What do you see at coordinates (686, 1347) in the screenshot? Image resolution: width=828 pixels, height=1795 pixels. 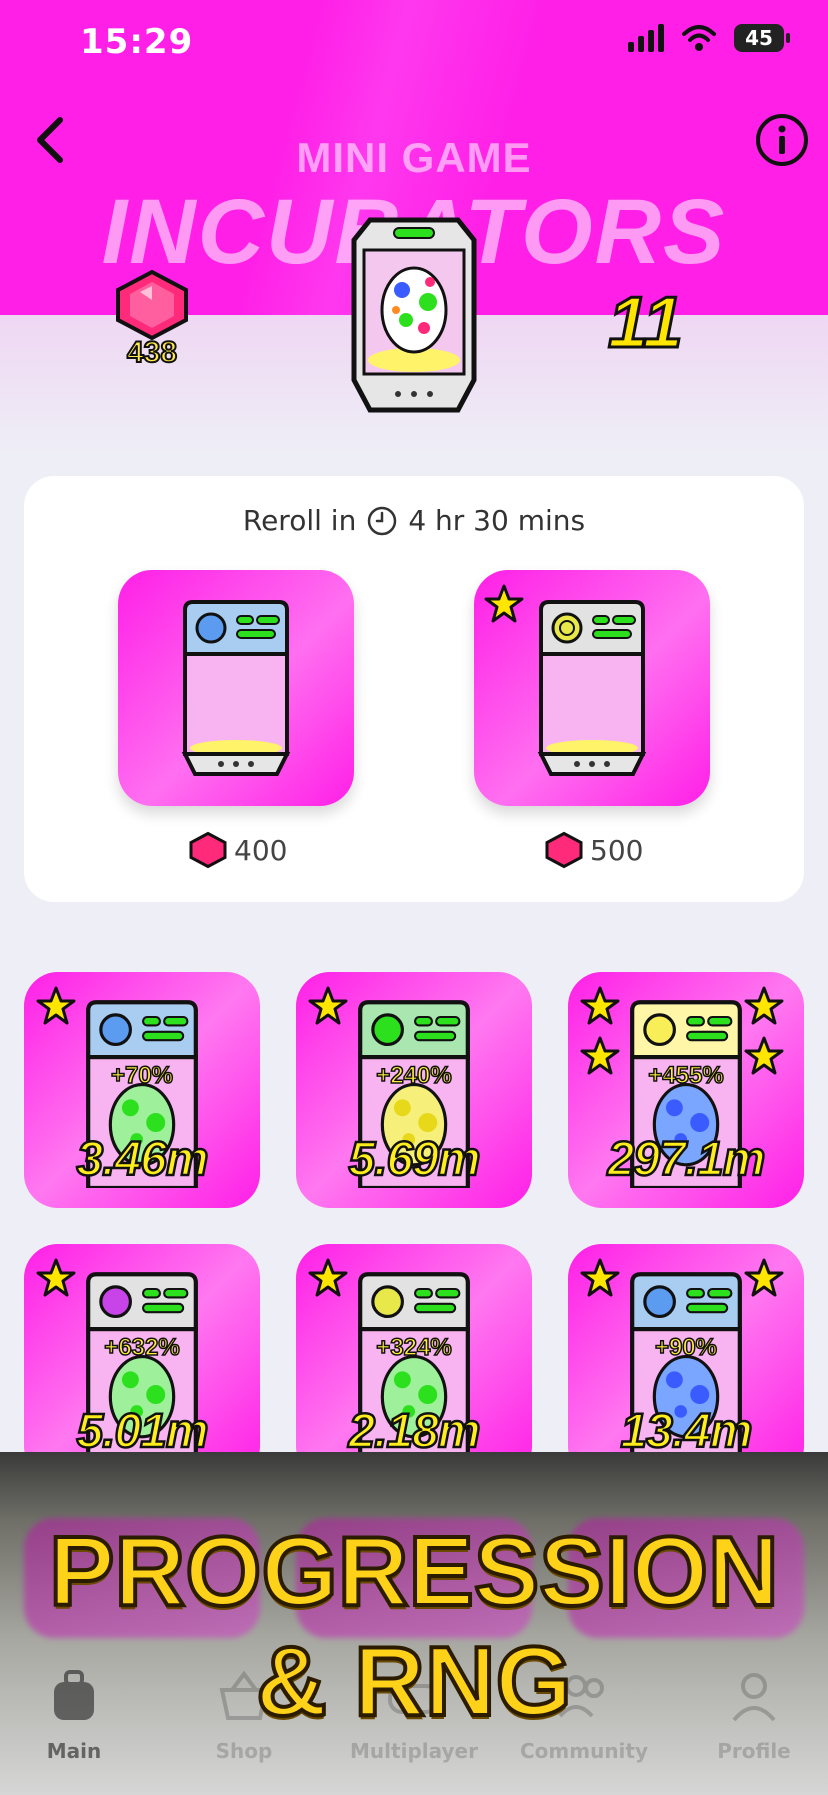 I see `boost-percent: +90%` at bounding box center [686, 1347].